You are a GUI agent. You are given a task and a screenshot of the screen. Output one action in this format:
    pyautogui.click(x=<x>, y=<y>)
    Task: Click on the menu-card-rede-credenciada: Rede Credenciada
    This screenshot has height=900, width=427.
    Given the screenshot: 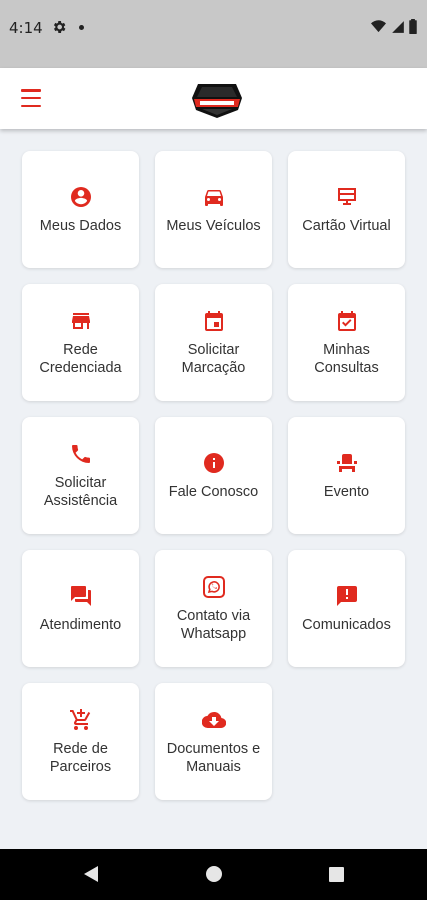 What is the action you would take?
    pyautogui.click(x=80, y=342)
    